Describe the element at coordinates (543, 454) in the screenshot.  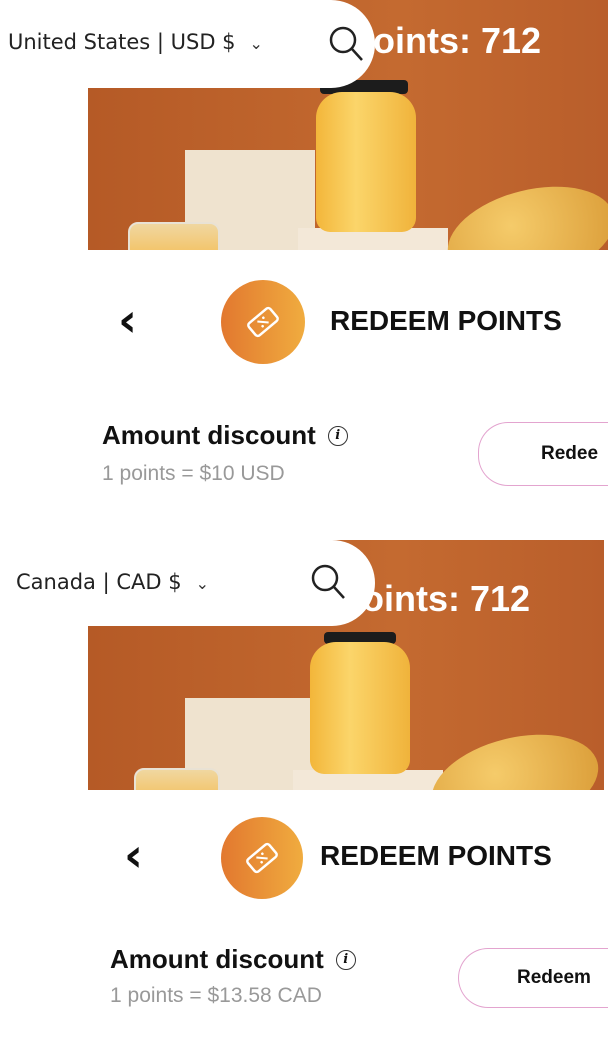
I see `redeem-button: Redee` at that location.